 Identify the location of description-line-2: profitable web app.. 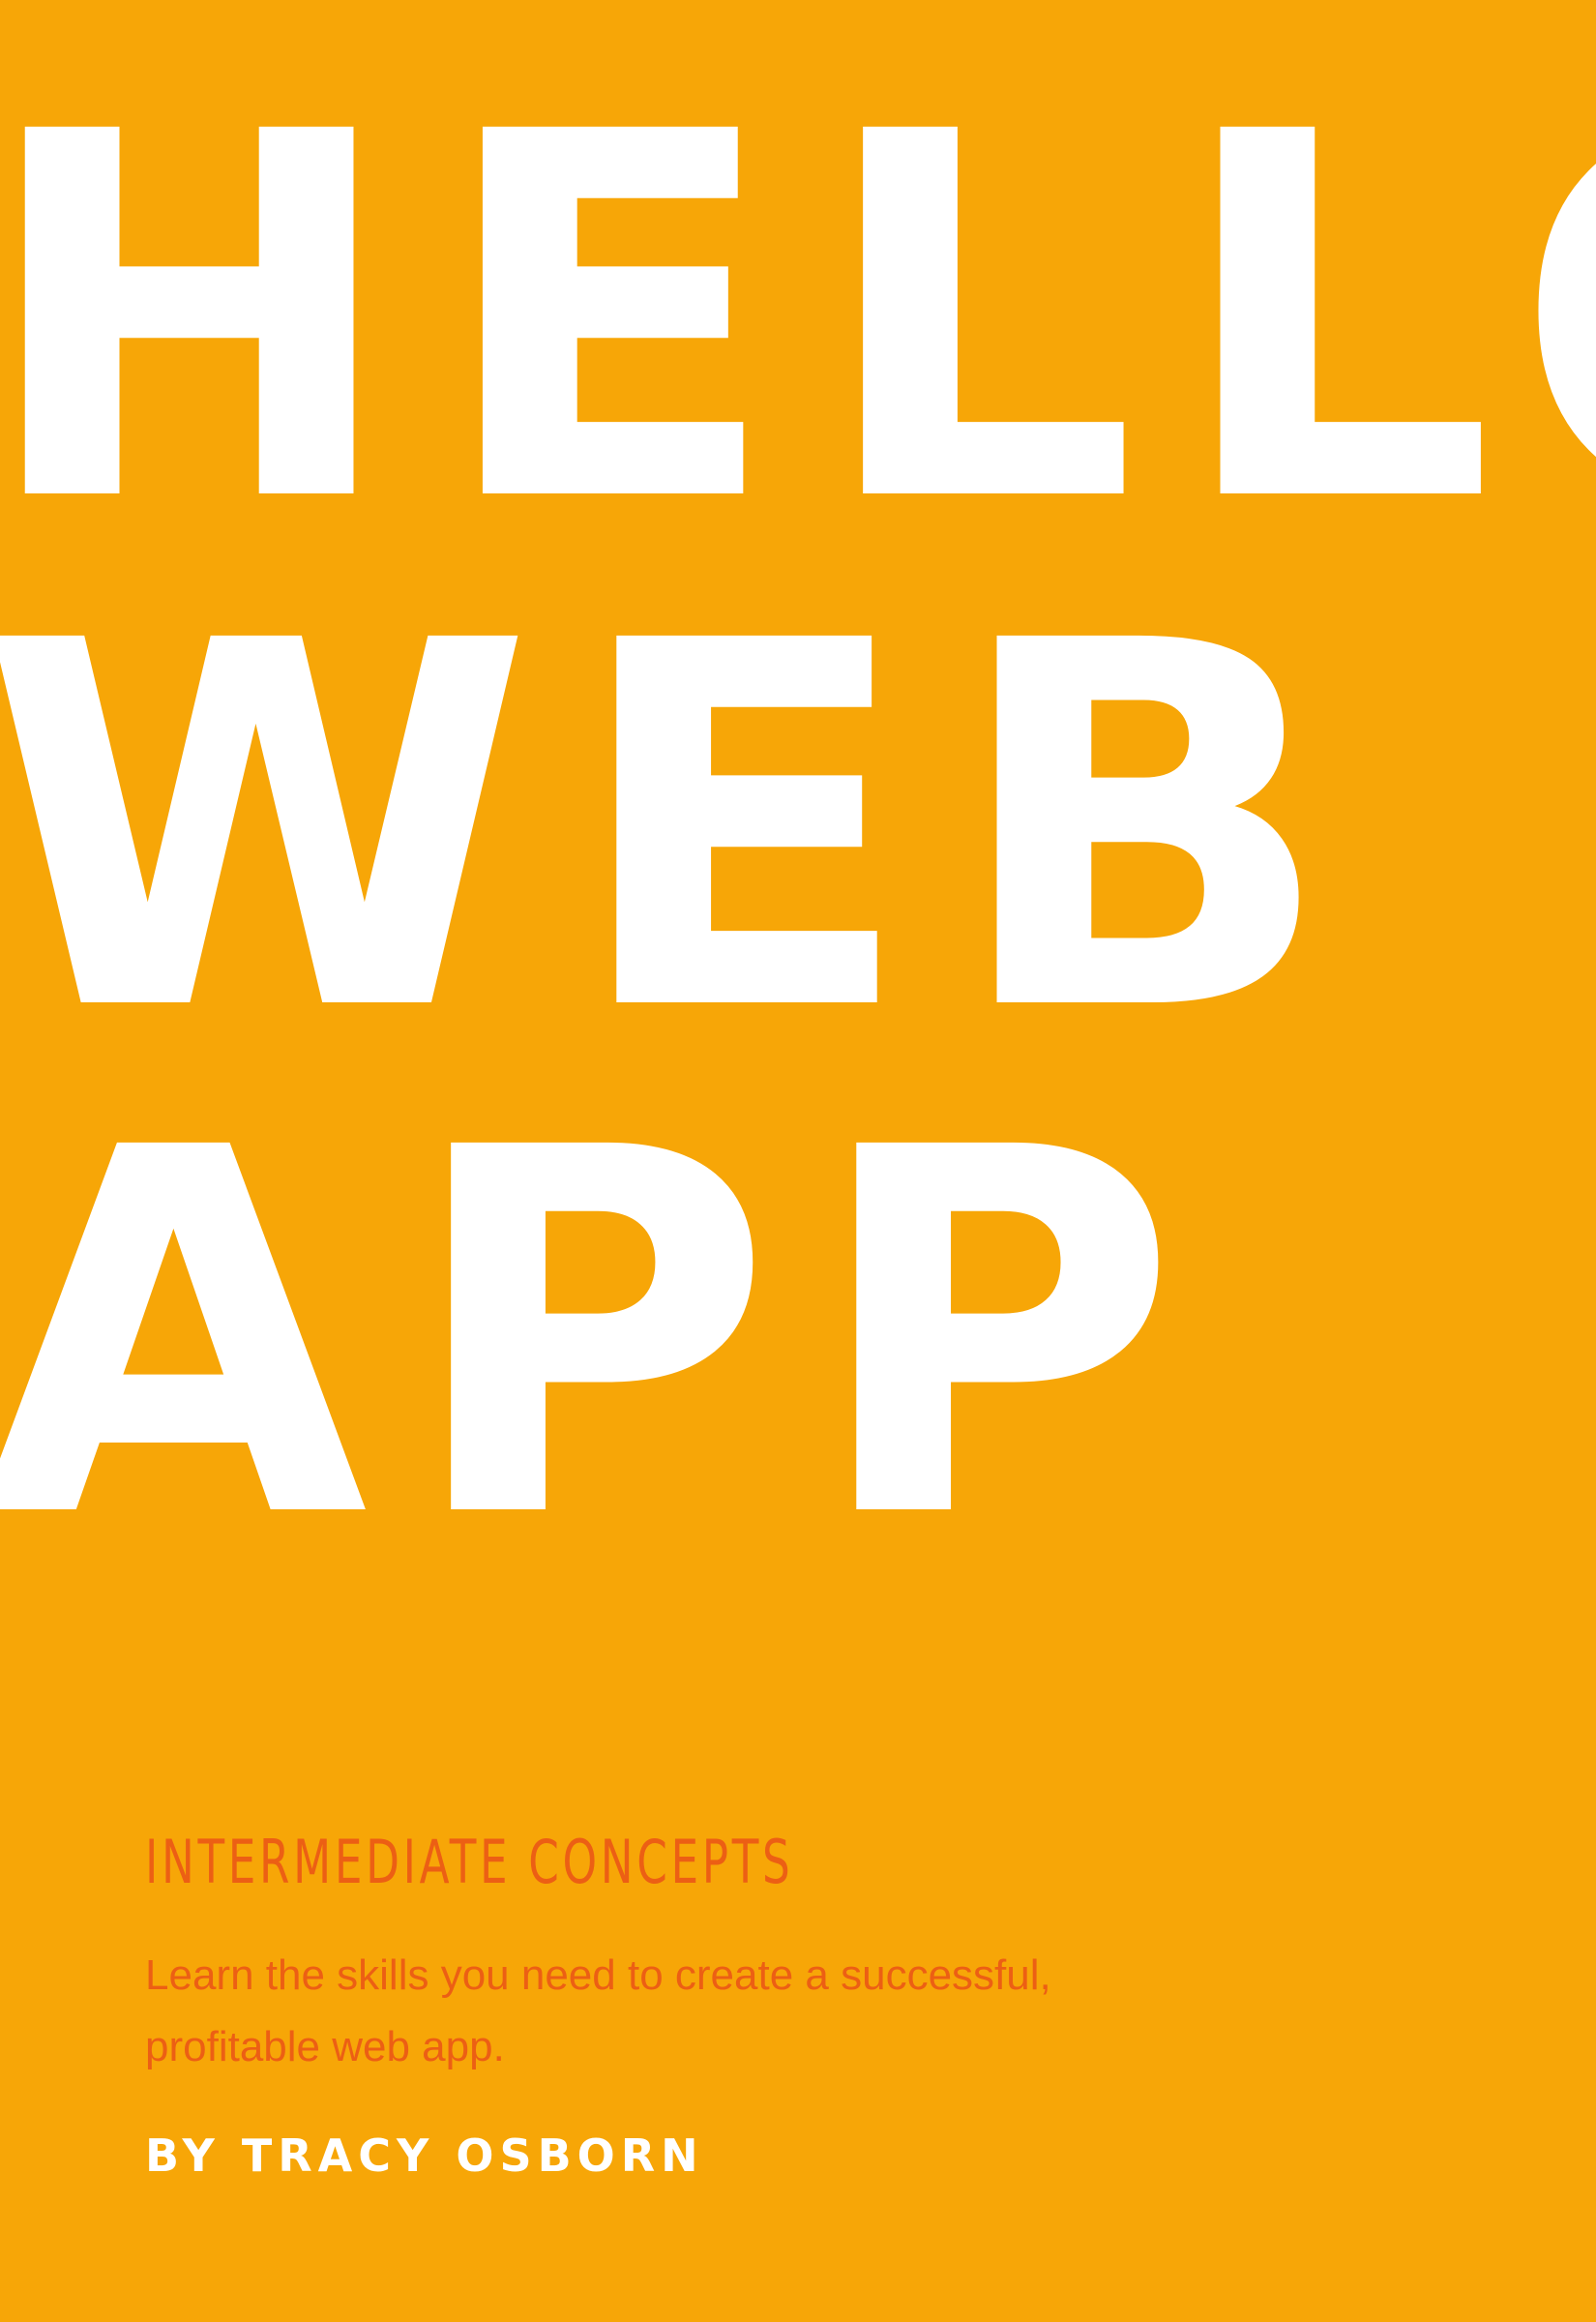
(325, 2046).